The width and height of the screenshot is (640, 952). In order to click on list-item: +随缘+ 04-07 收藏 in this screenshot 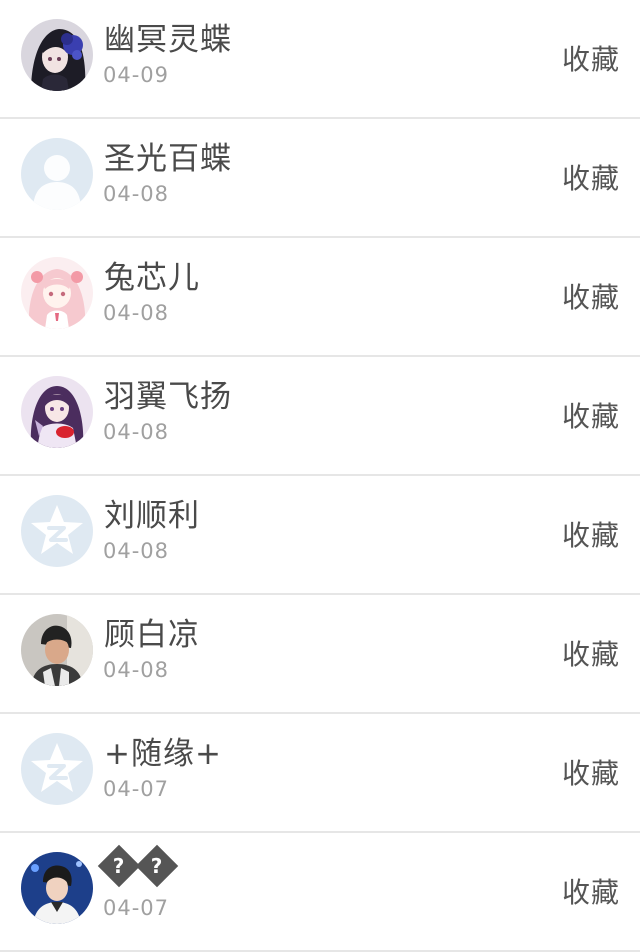, I will do `click(320, 773)`.